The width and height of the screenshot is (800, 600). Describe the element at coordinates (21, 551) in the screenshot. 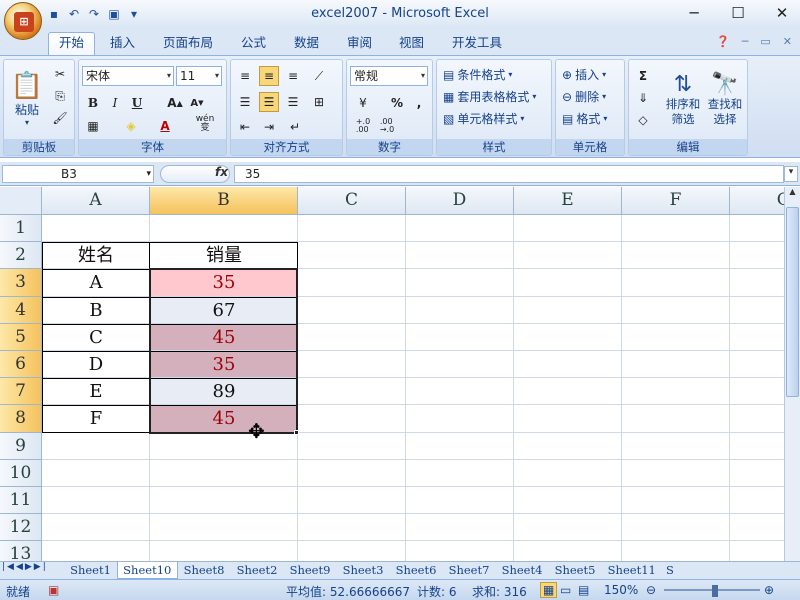

I see `row-header-13: 13` at that location.